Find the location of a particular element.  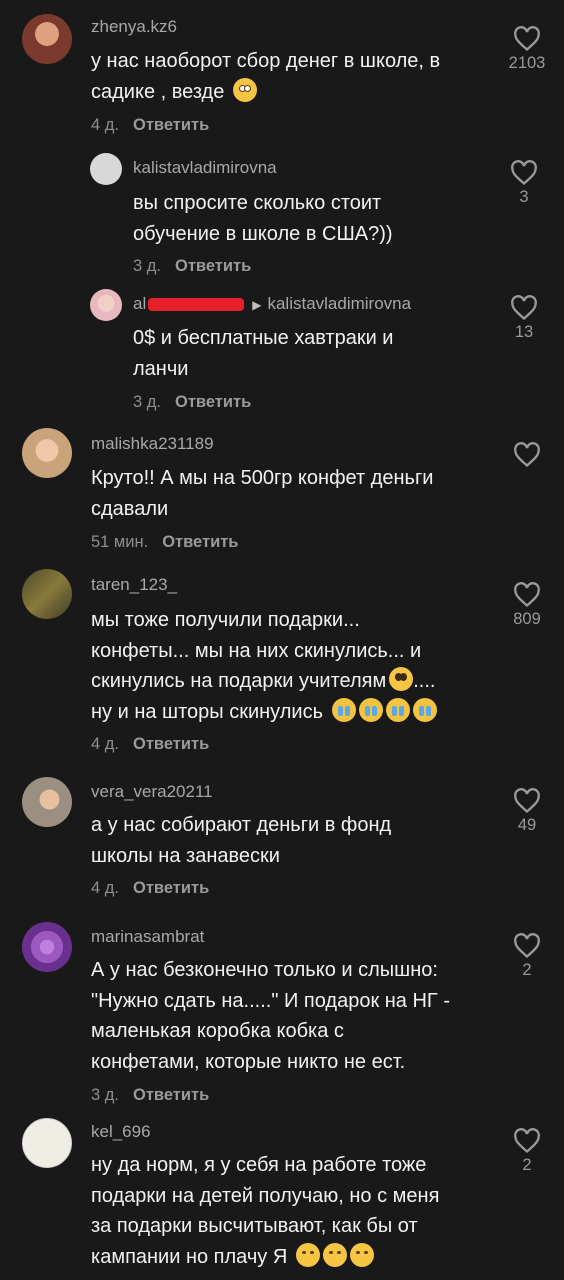

like-count: 809 is located at coordinates (527, 619).